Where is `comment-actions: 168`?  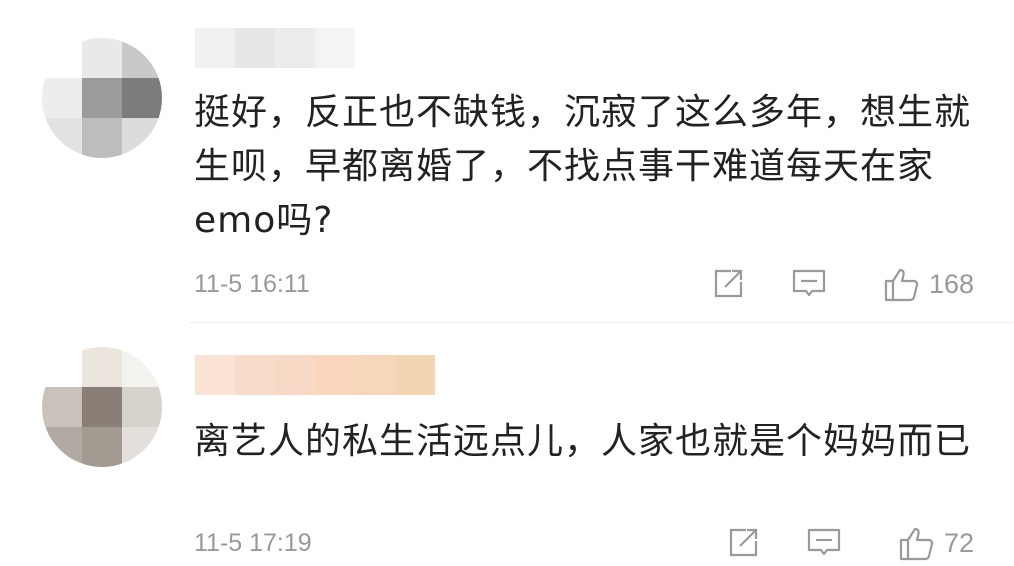 comment-actions: 168 is located at coordinates (842, 284).